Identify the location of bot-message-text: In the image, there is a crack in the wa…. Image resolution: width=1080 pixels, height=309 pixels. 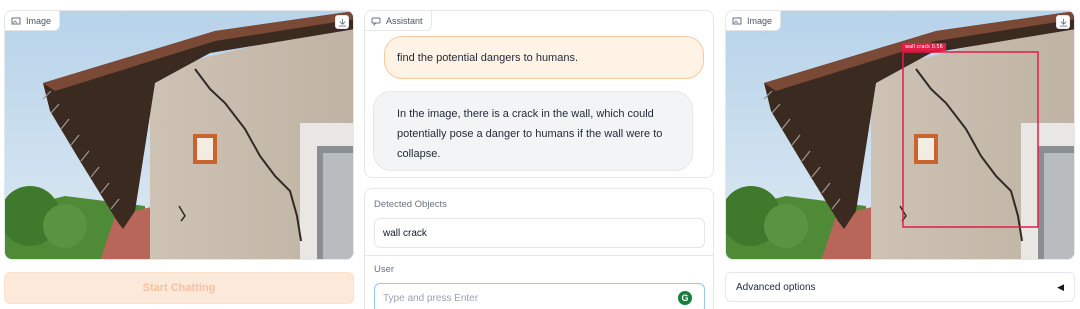
(530, 134).